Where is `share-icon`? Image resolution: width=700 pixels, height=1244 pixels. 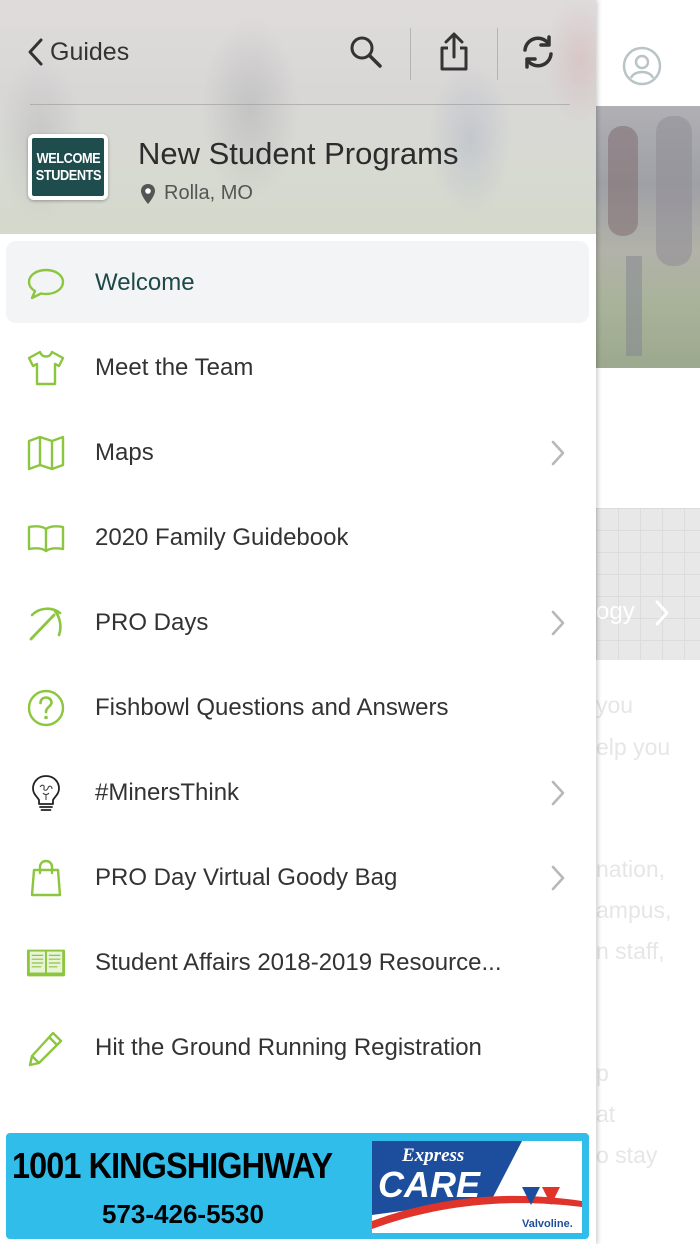
share-icon is located at coordinates (454, 51).